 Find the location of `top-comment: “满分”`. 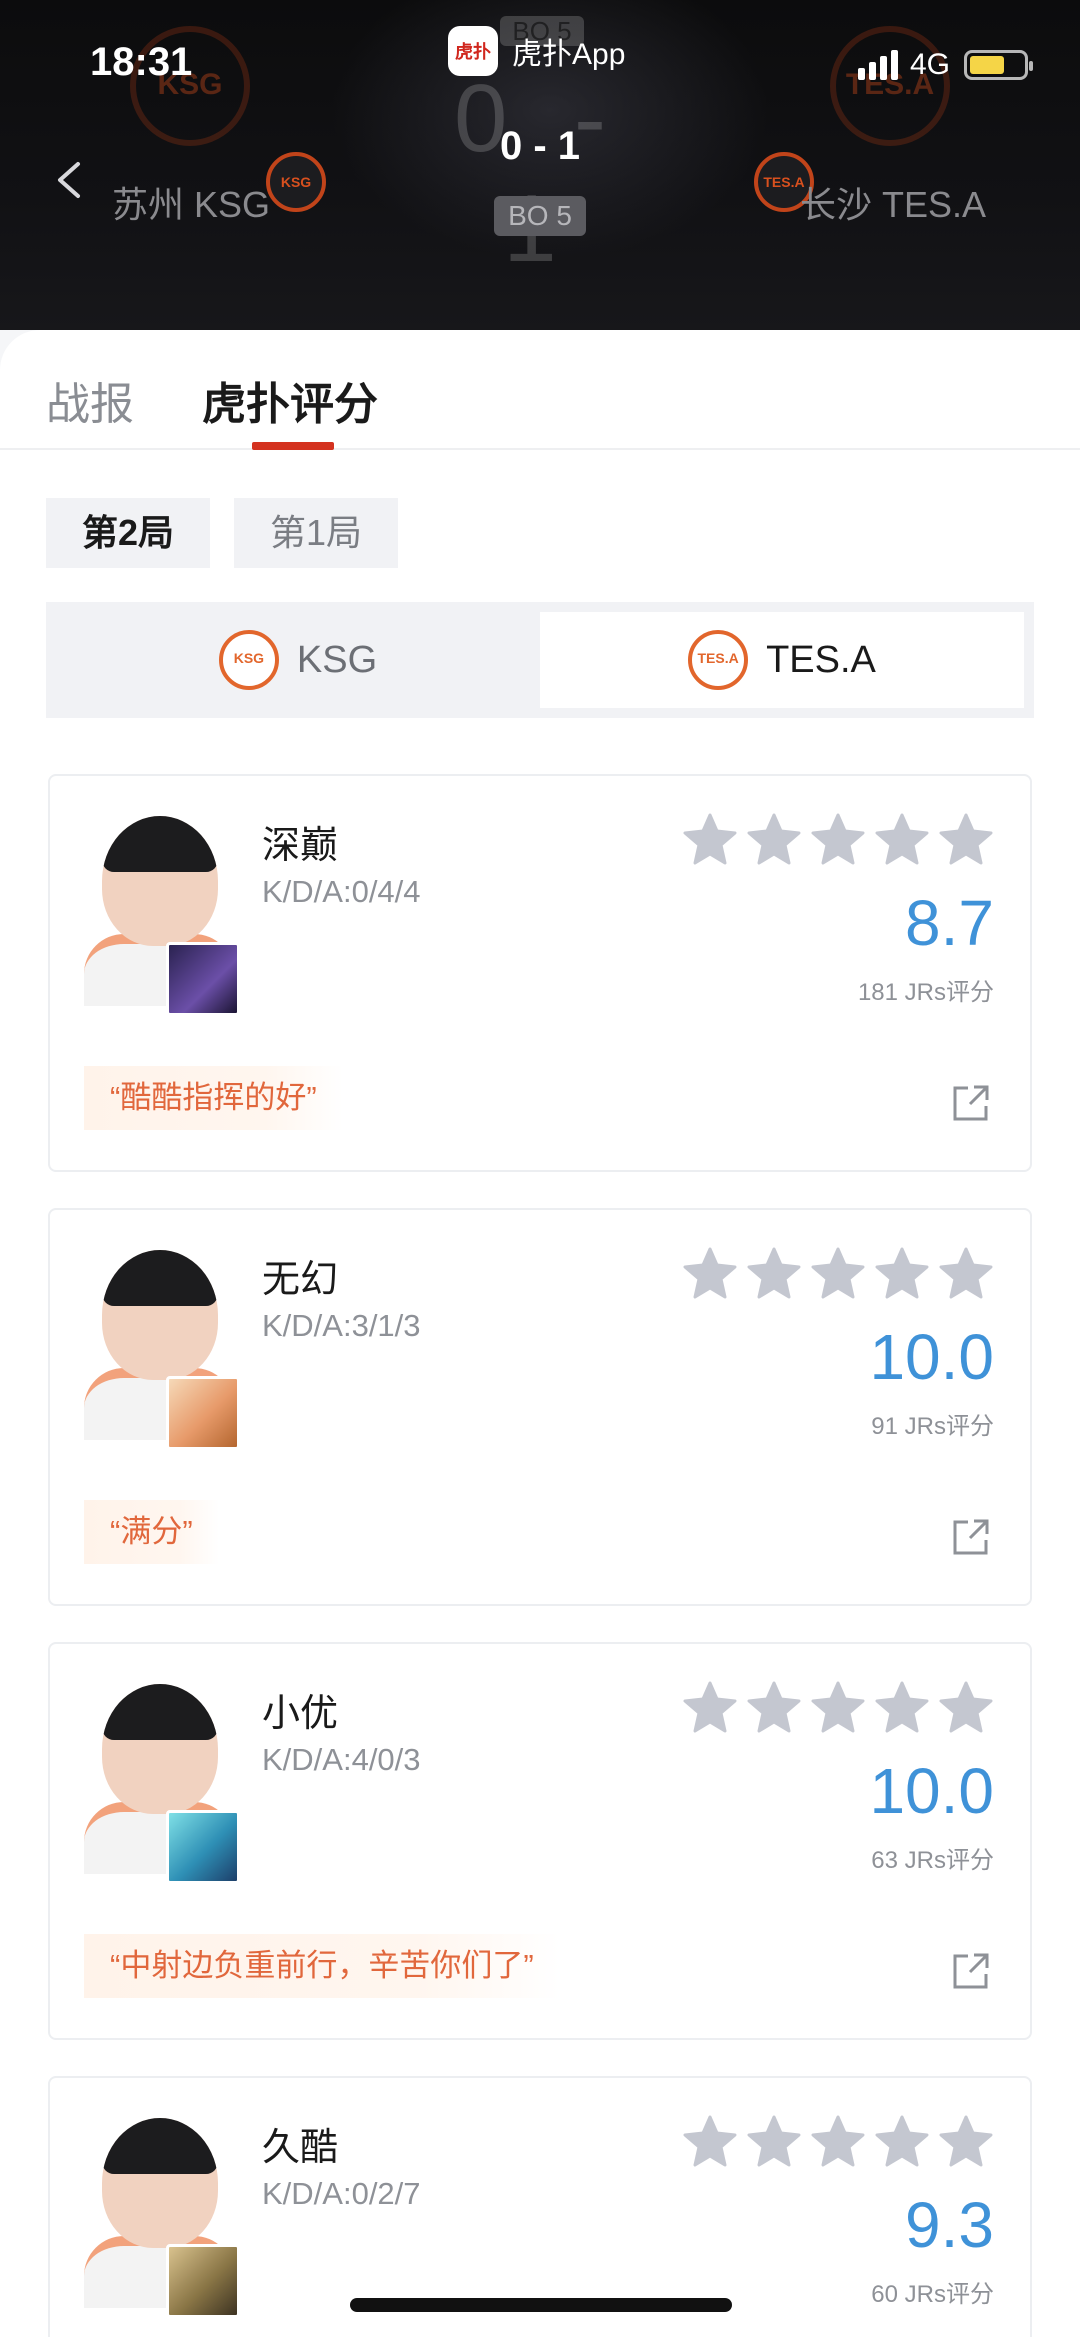

top-comment: “满分” is located at coordinates (151, 1532).